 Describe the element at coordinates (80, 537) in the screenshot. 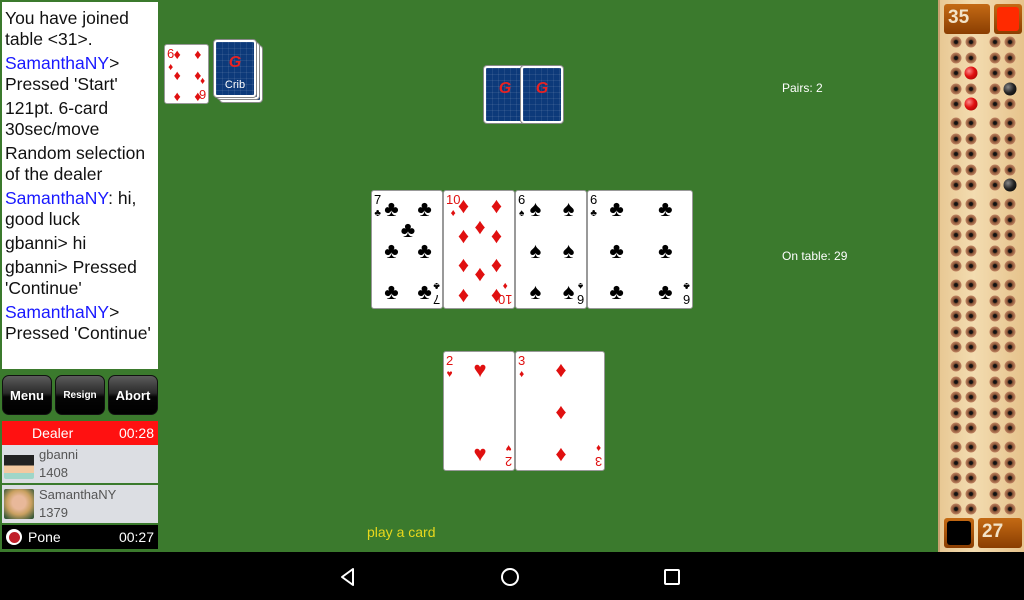

I see `pone-bar: Pone 00:27` at that location.